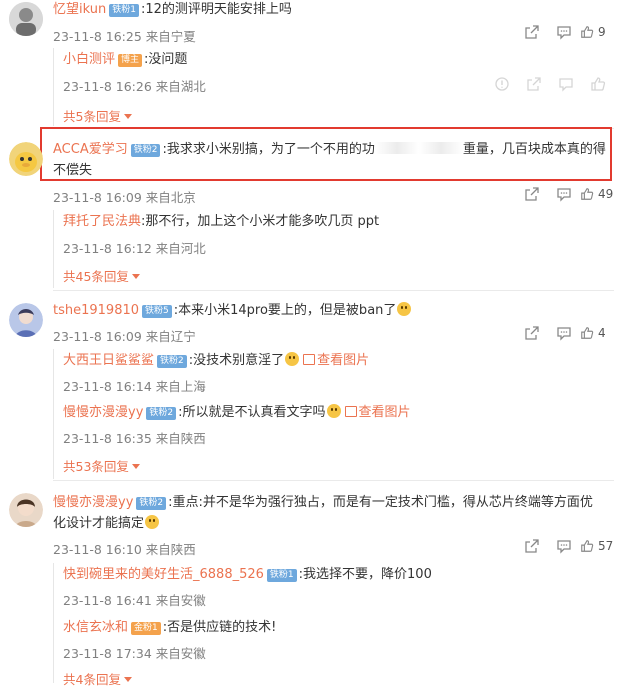 Image resolution: width=624 pixels, height=688 pixels. What do you see at coordinates (534, 149) in the screenshot?
I see `comment-text-continued: 重量，几百块成本真的得` at bounding box center [534, 149].